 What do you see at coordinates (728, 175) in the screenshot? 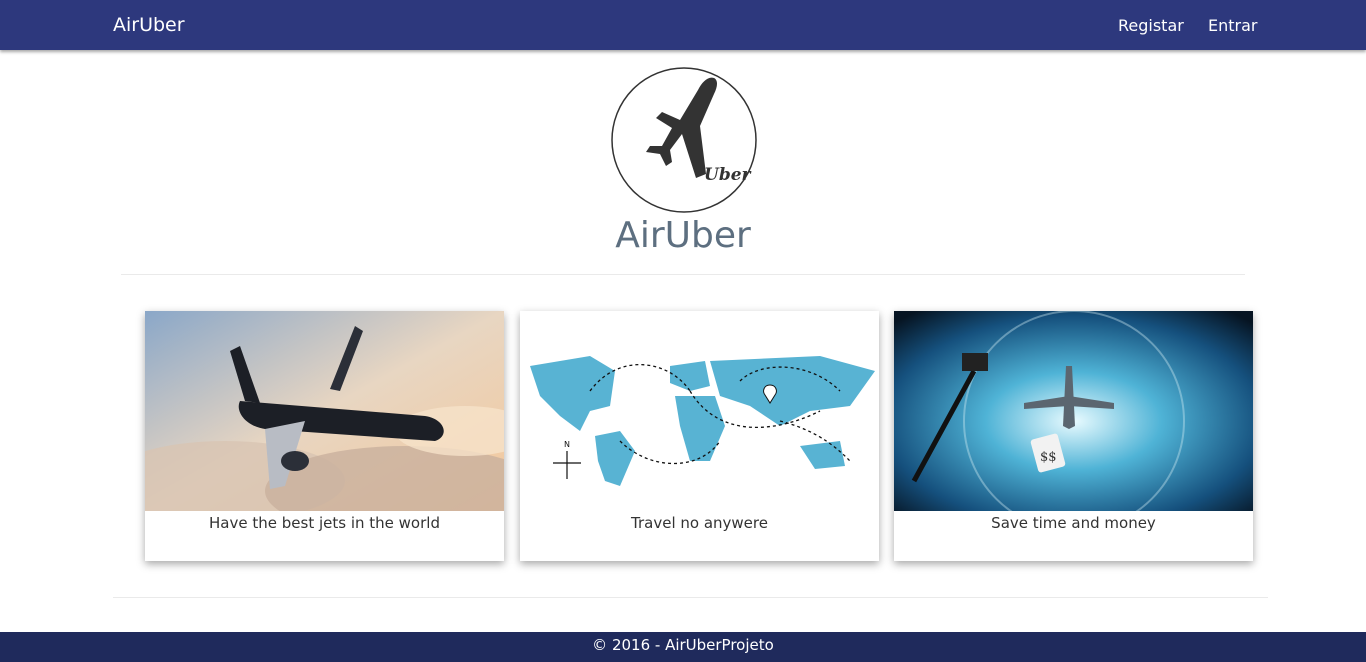
I see `svg-text: Uber` at bounding box center [728, 175].